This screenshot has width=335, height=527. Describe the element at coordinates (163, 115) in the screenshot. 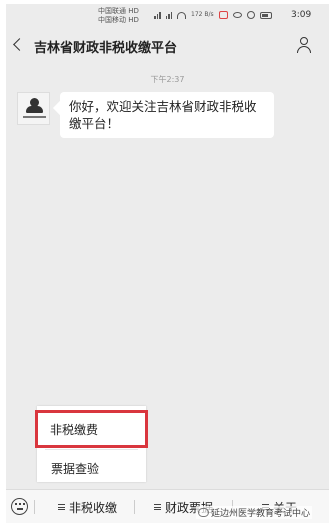

I see `message-text: 你好，欢迎关注吉林省财政非税收缴平台！` at that location.